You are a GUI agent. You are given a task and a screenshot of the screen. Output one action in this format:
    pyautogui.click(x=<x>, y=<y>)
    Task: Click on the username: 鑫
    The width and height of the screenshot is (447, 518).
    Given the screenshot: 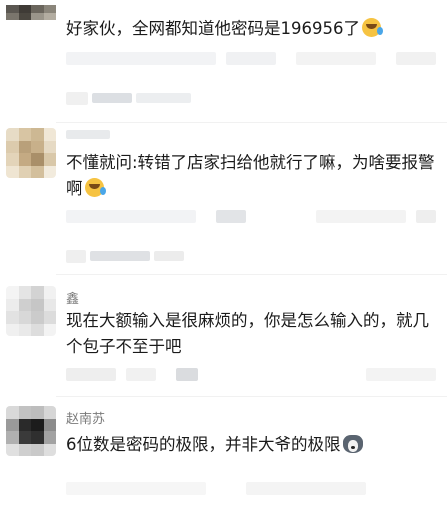 What is the action you would take?
    pyautogui.click(x=72, y=297)
    